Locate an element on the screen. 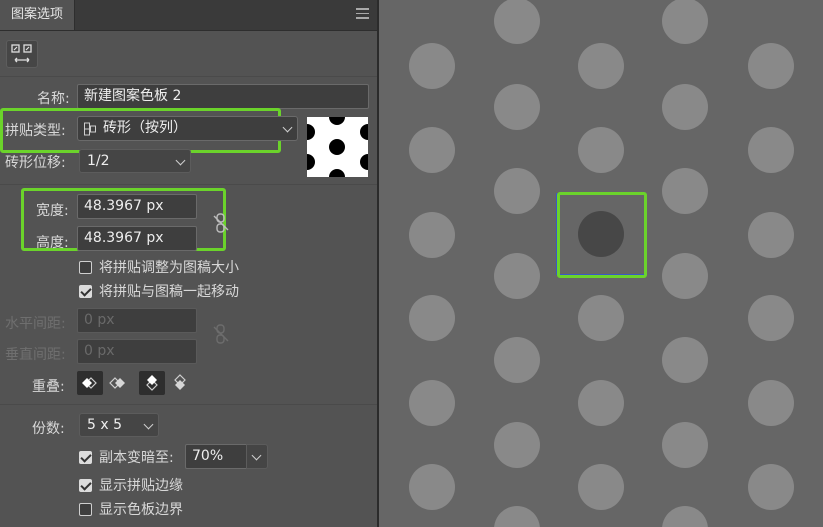  tile-preview-pattern is located at coordinates (337, 147).